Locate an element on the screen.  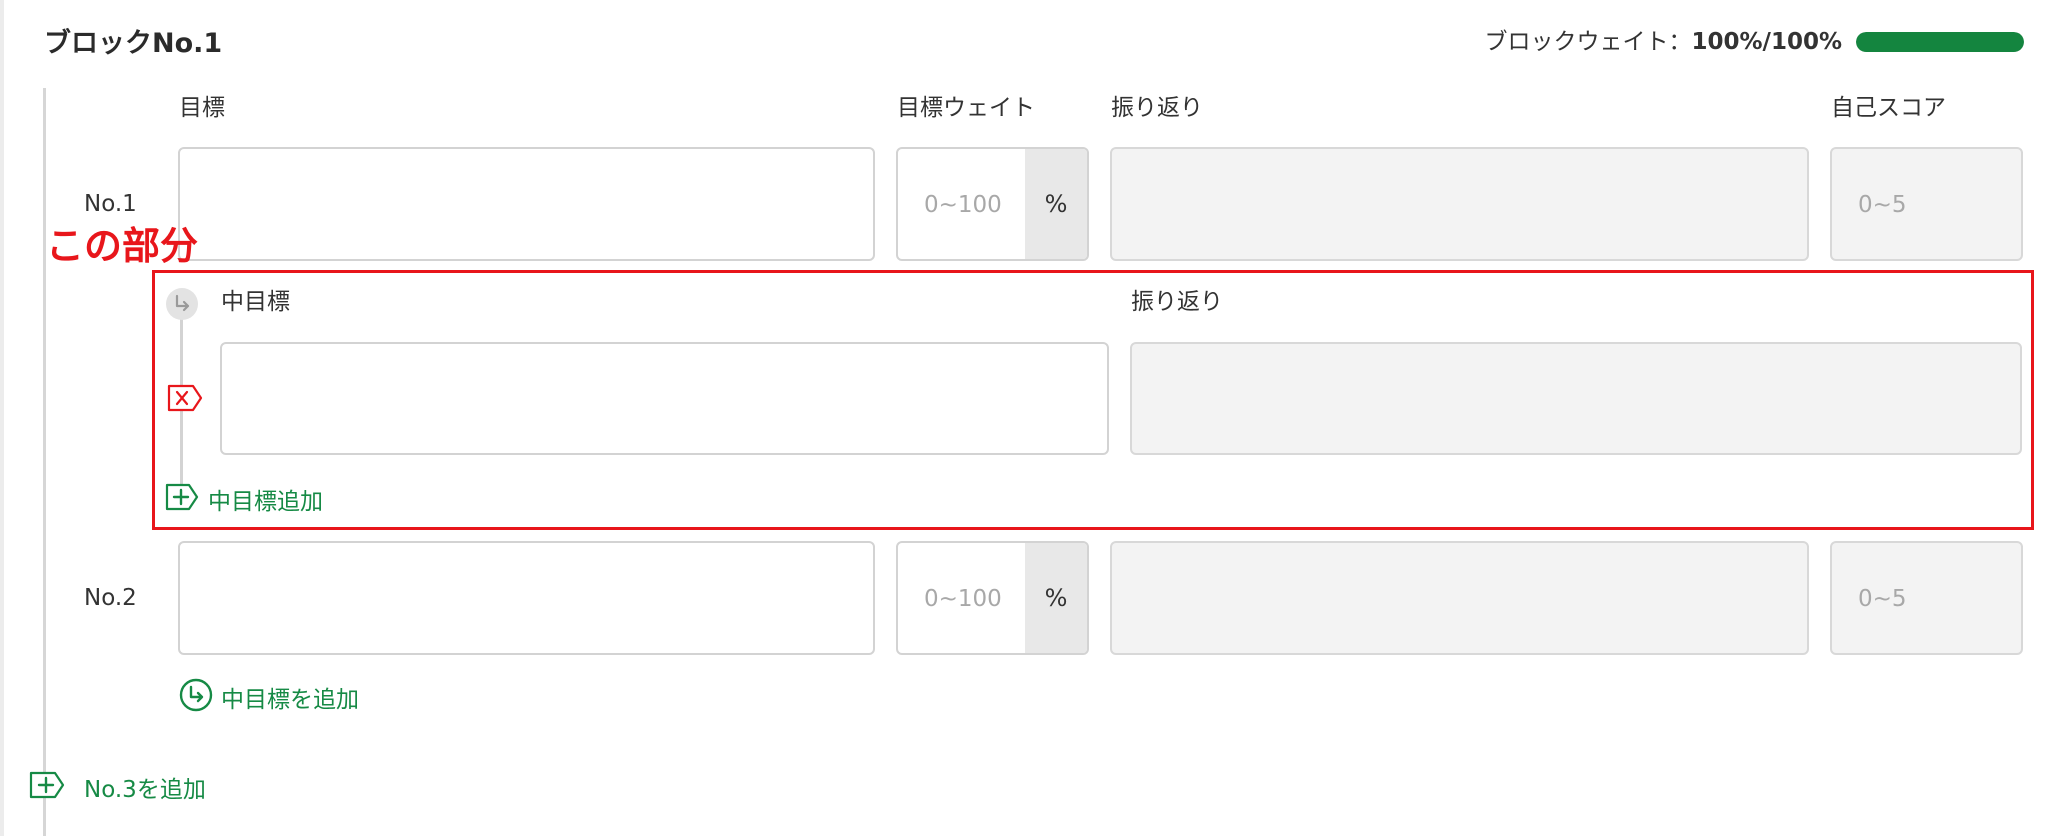
sub-goal-add-icon is located at coordinates (196, 699).